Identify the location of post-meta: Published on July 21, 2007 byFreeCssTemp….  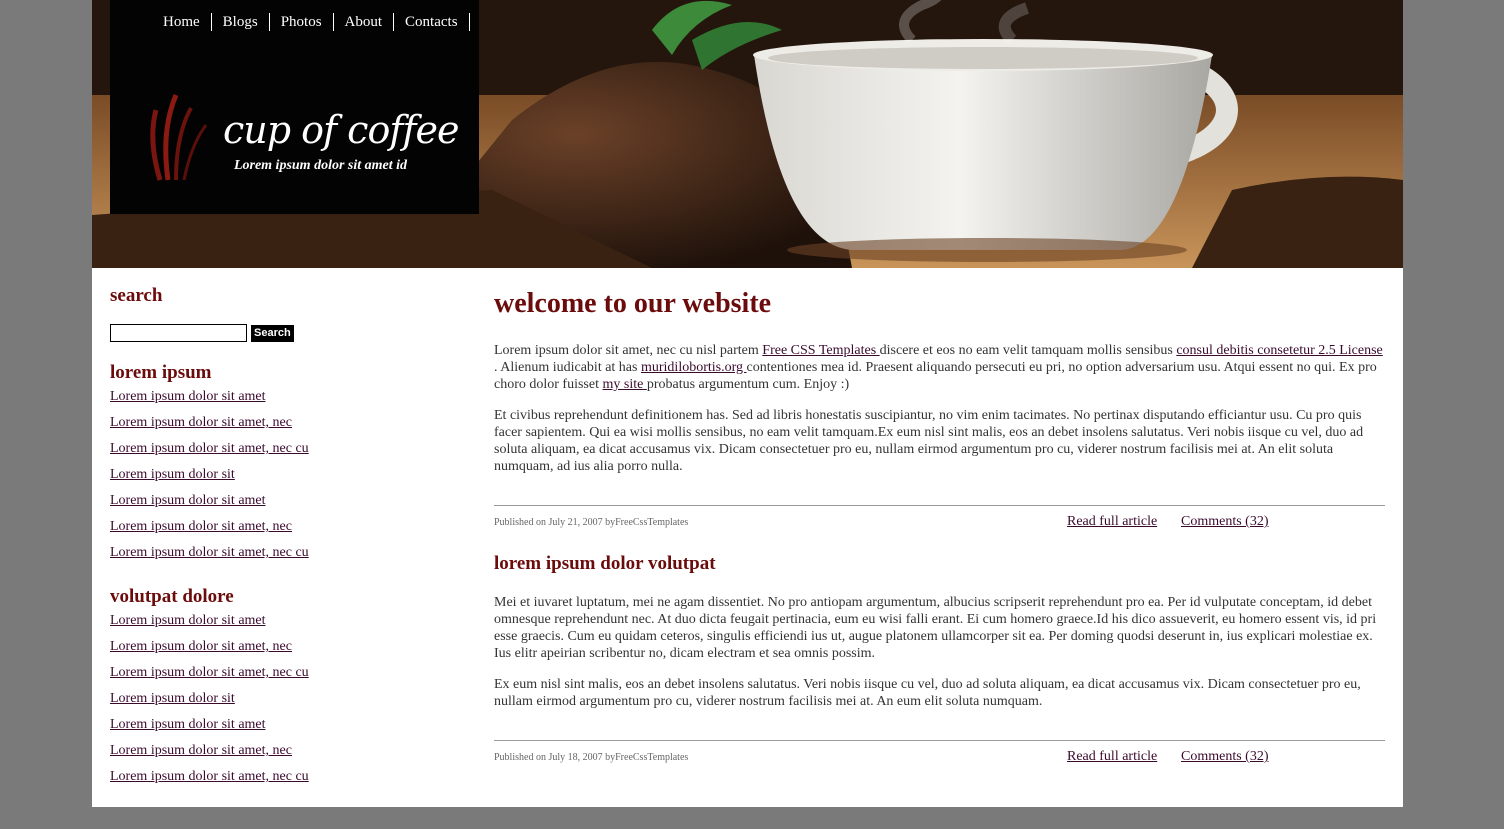
(939, 520).